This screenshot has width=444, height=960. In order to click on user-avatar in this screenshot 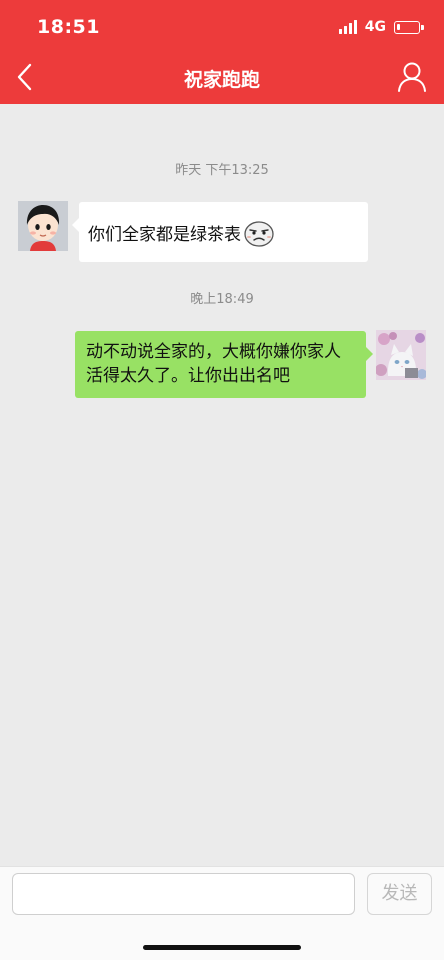, I will do `click(401, 355)`.